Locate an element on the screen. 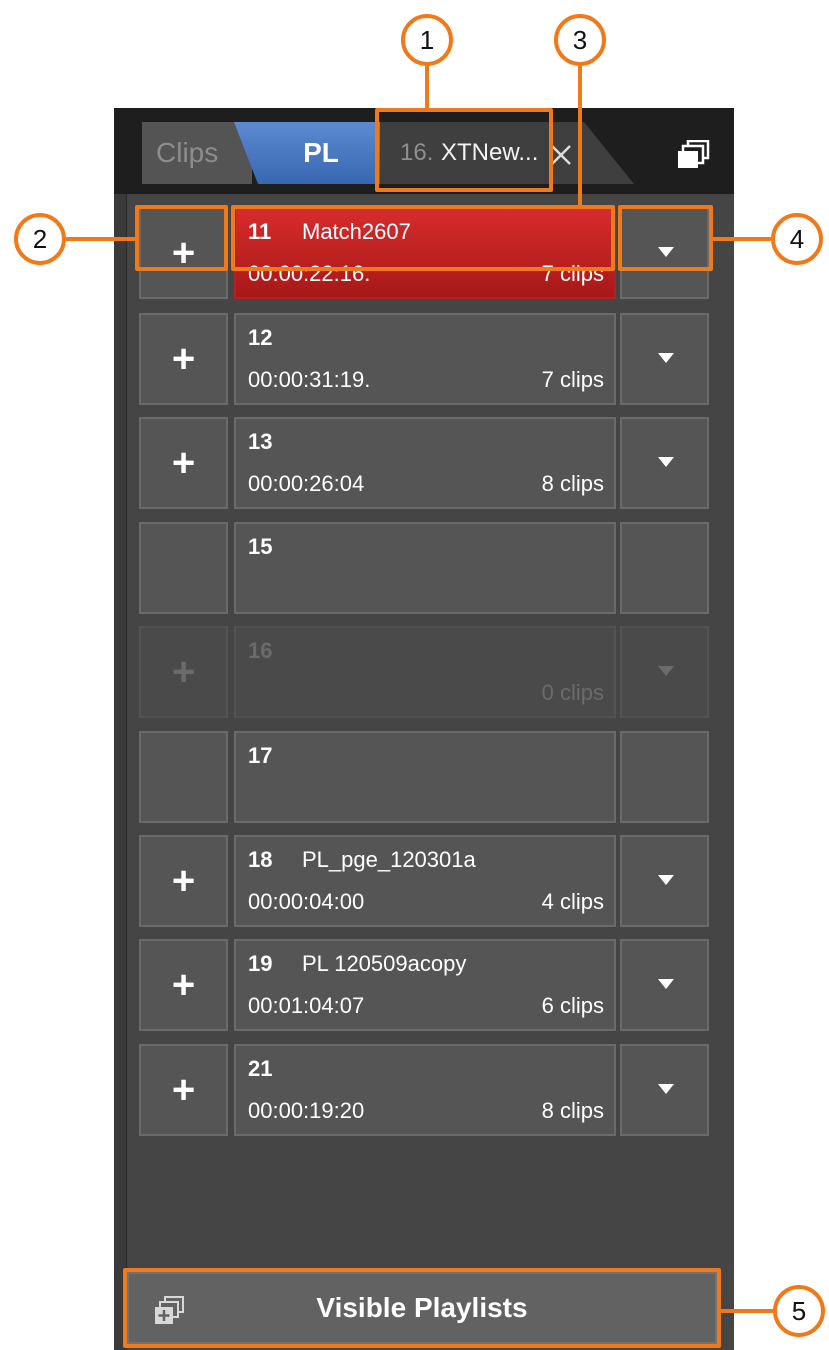  playlist-info: 21 00:00:19:20 8 clips is located at coordinates (425, 1090).